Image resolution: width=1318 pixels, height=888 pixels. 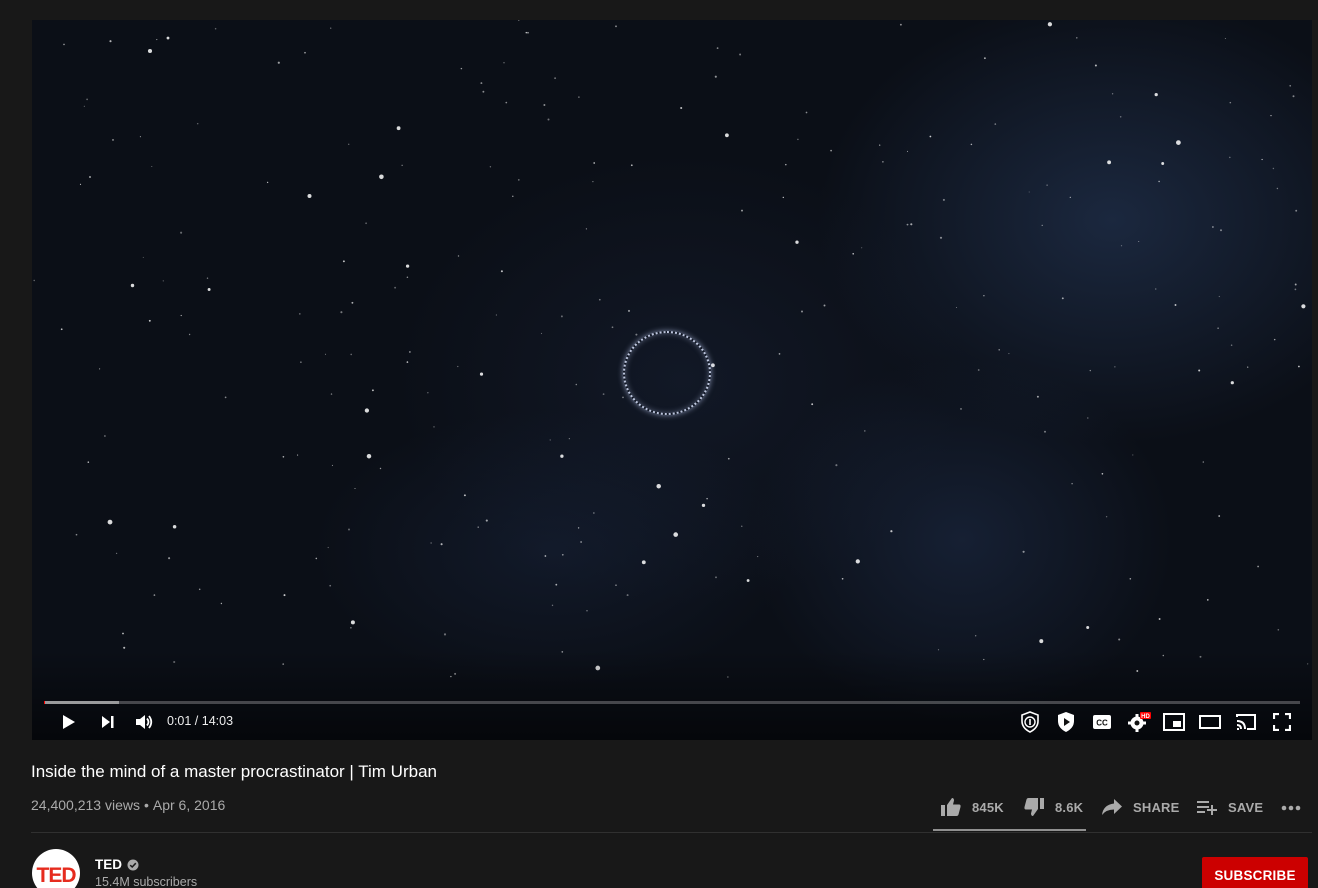 I want to click on cast-button, so click(x=1246, y=722).